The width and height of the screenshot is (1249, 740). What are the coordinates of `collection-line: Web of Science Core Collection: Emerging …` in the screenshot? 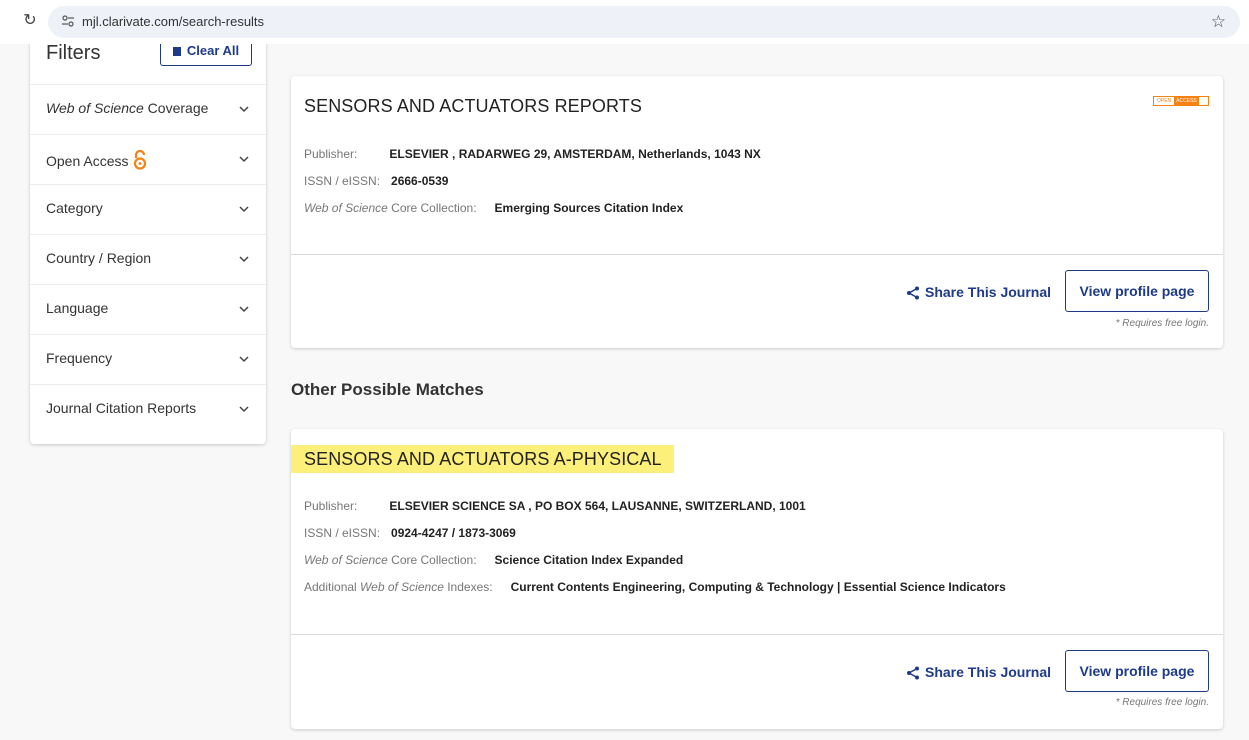 It's located at (493, 208).